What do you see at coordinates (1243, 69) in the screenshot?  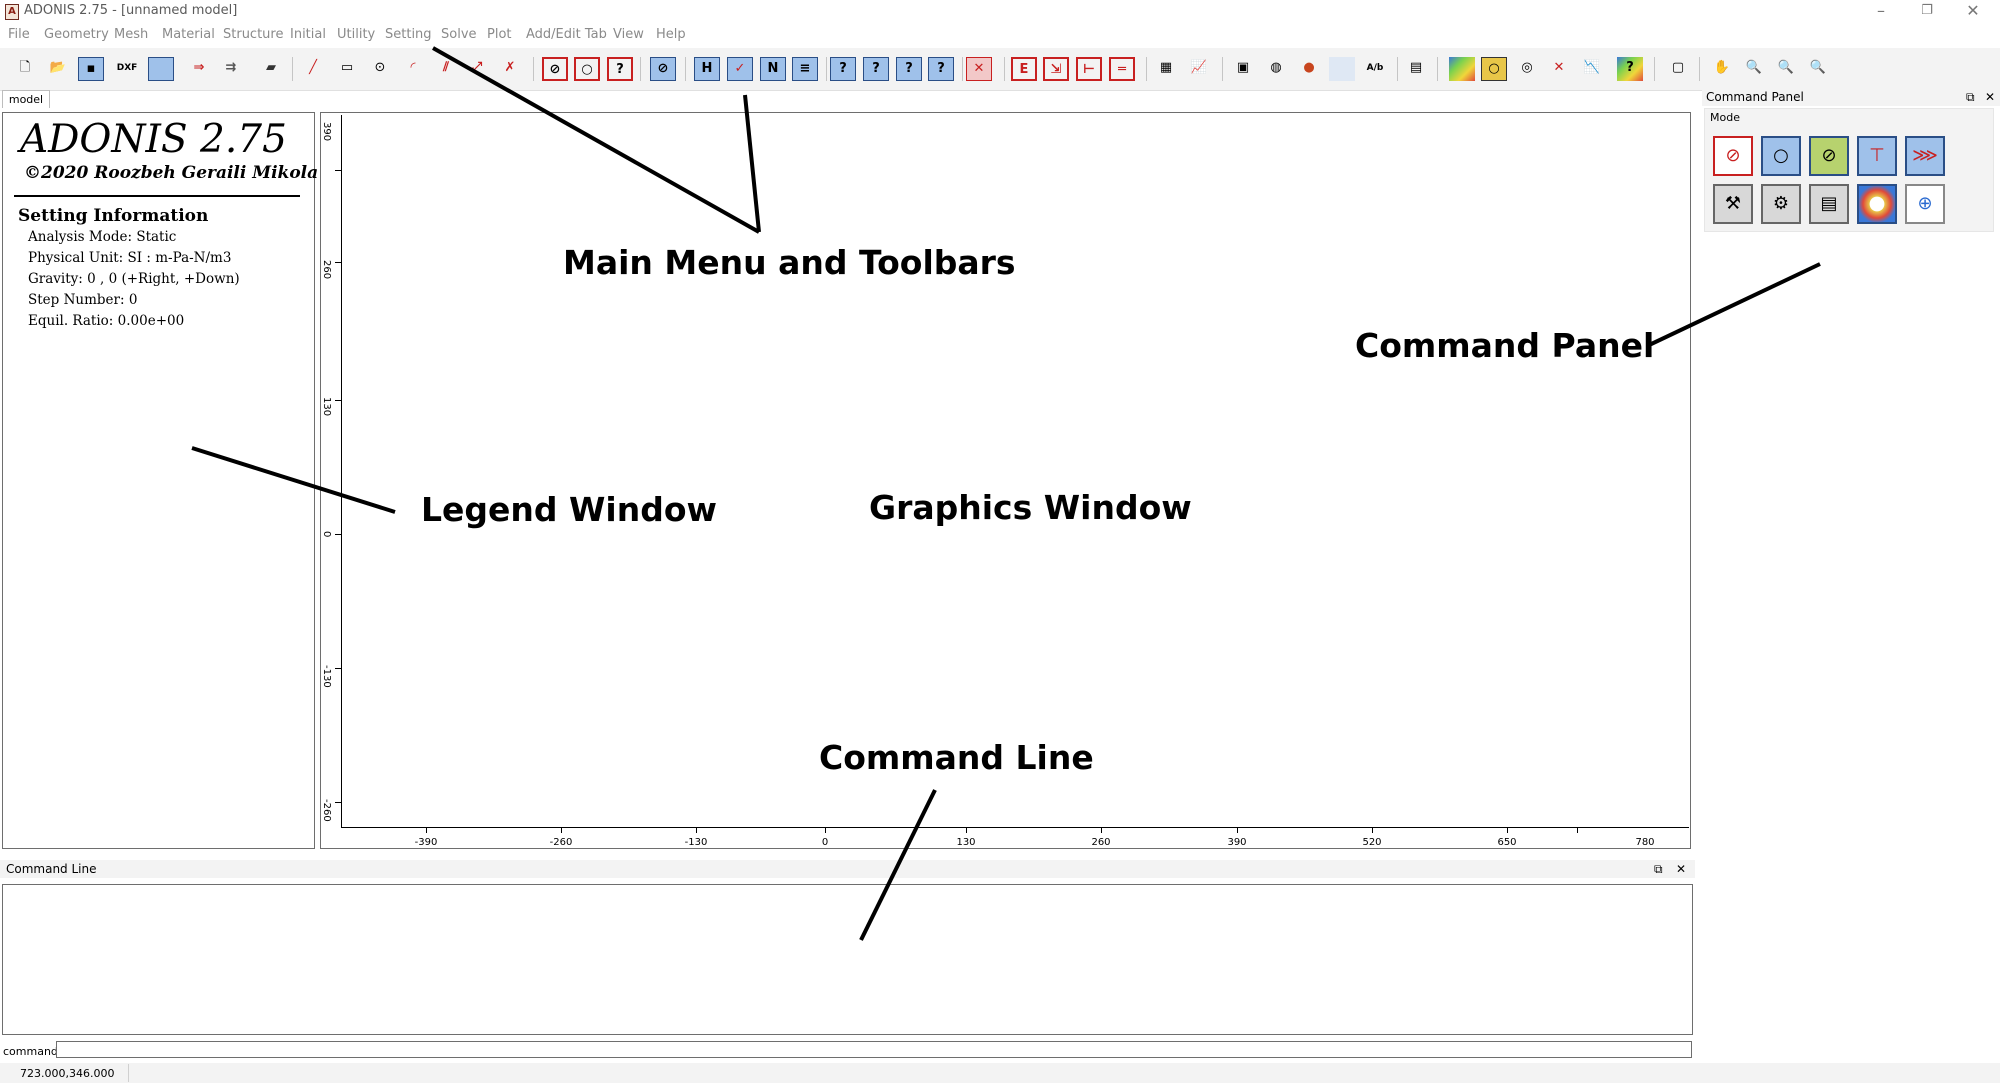 I see `history-icon: ▣` at bounding box center [1243, 69].